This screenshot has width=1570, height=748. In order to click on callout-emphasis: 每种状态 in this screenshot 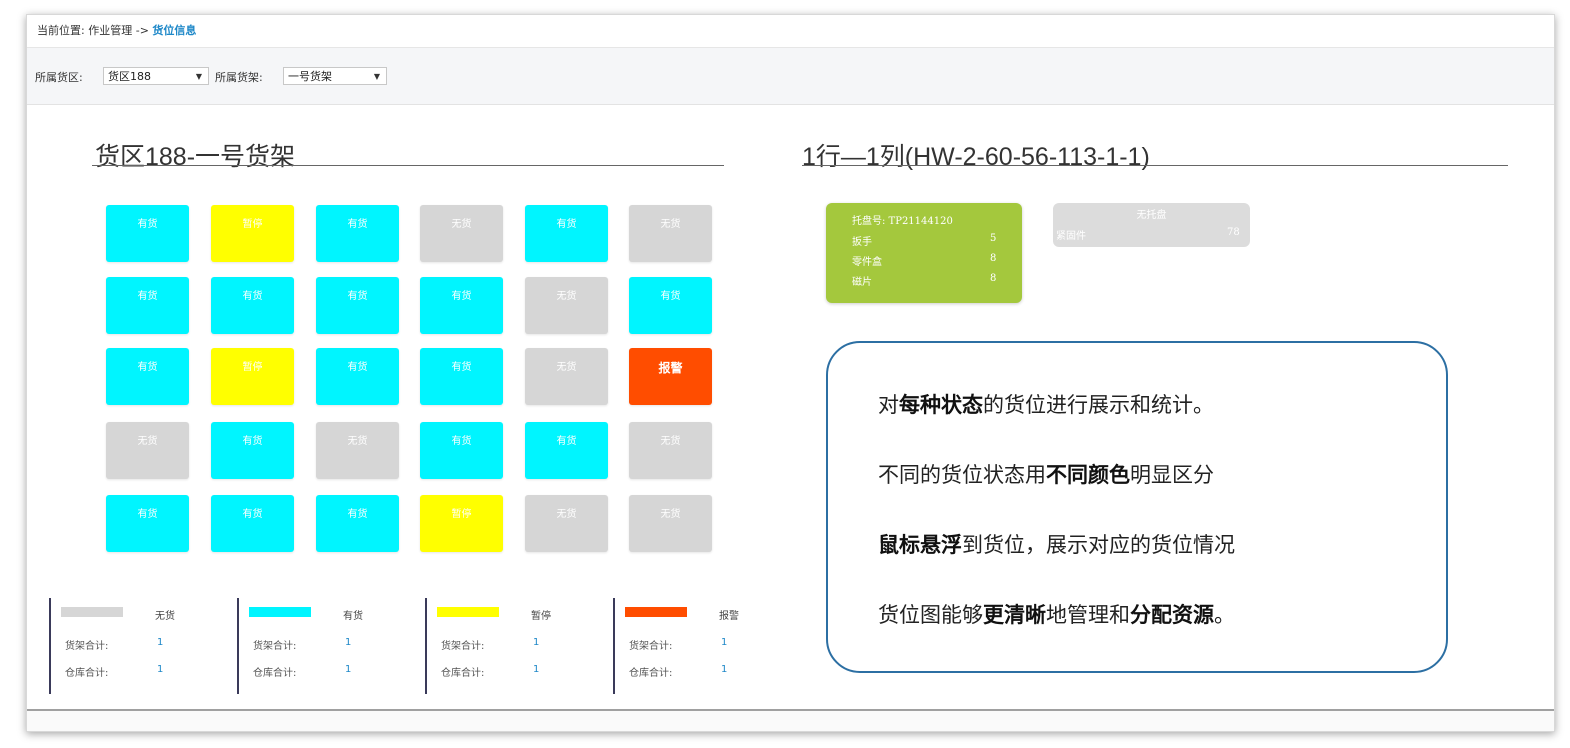, I will do `click(941, 405)`.